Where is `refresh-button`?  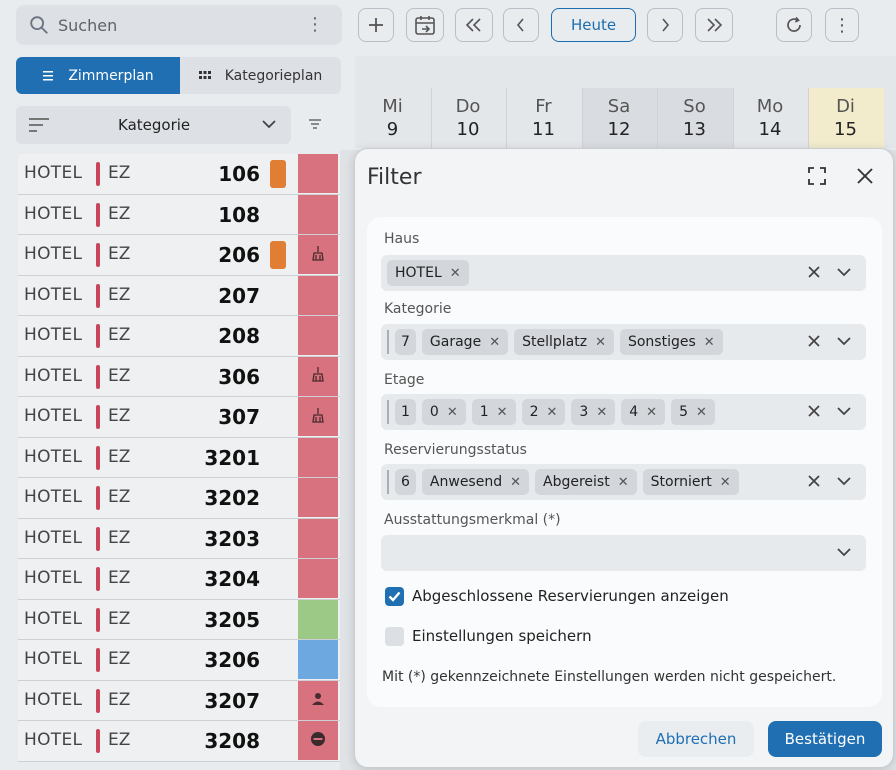 refresh-button is located at coordinates (794, 25).